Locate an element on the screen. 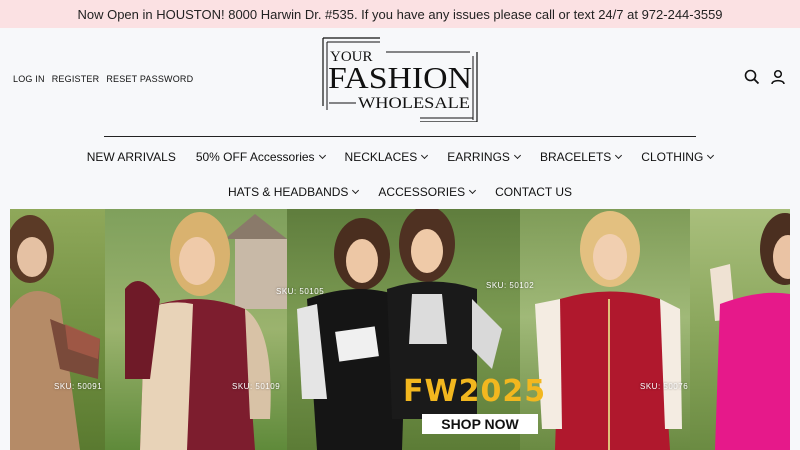 This screenshot has width=800, height=450. login-link: LOG IN is located at coordinates (29, 79).